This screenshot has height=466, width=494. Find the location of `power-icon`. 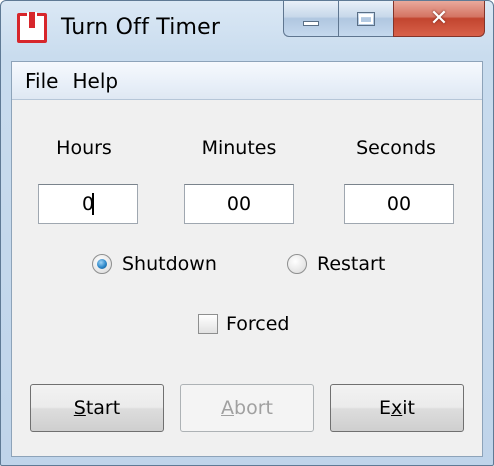

power-icon is located at coordinates (32, 27).